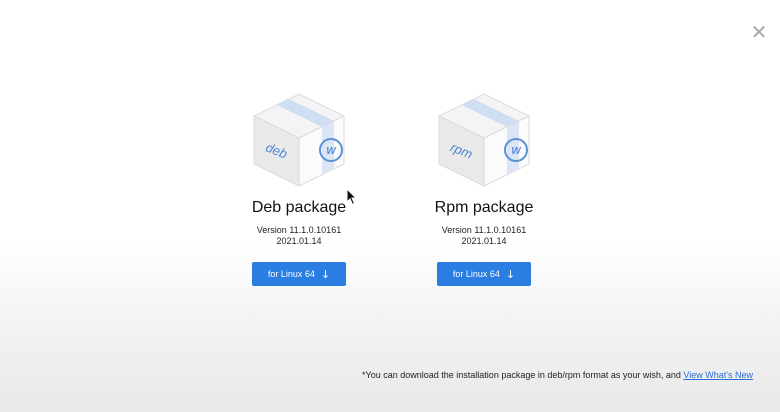  I want to click on deb-package-date: 2021.01.14, so click(299, 241).